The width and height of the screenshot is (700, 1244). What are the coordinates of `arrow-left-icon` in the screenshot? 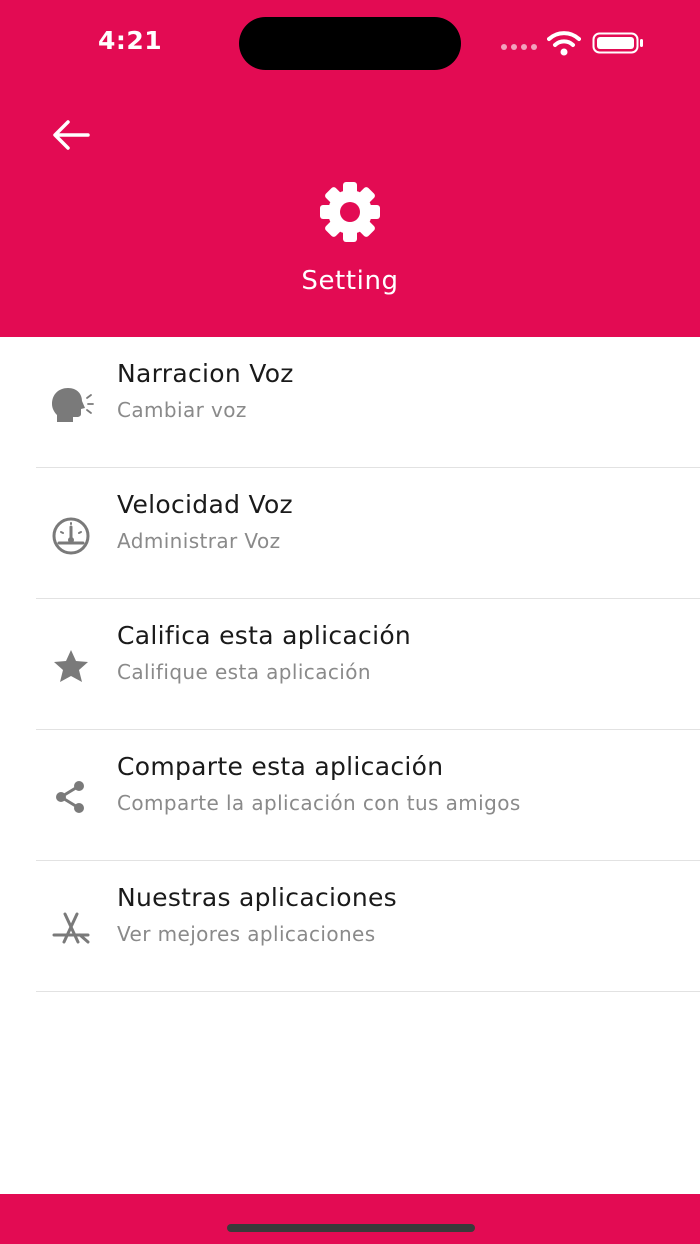 It's located at (71, 135).